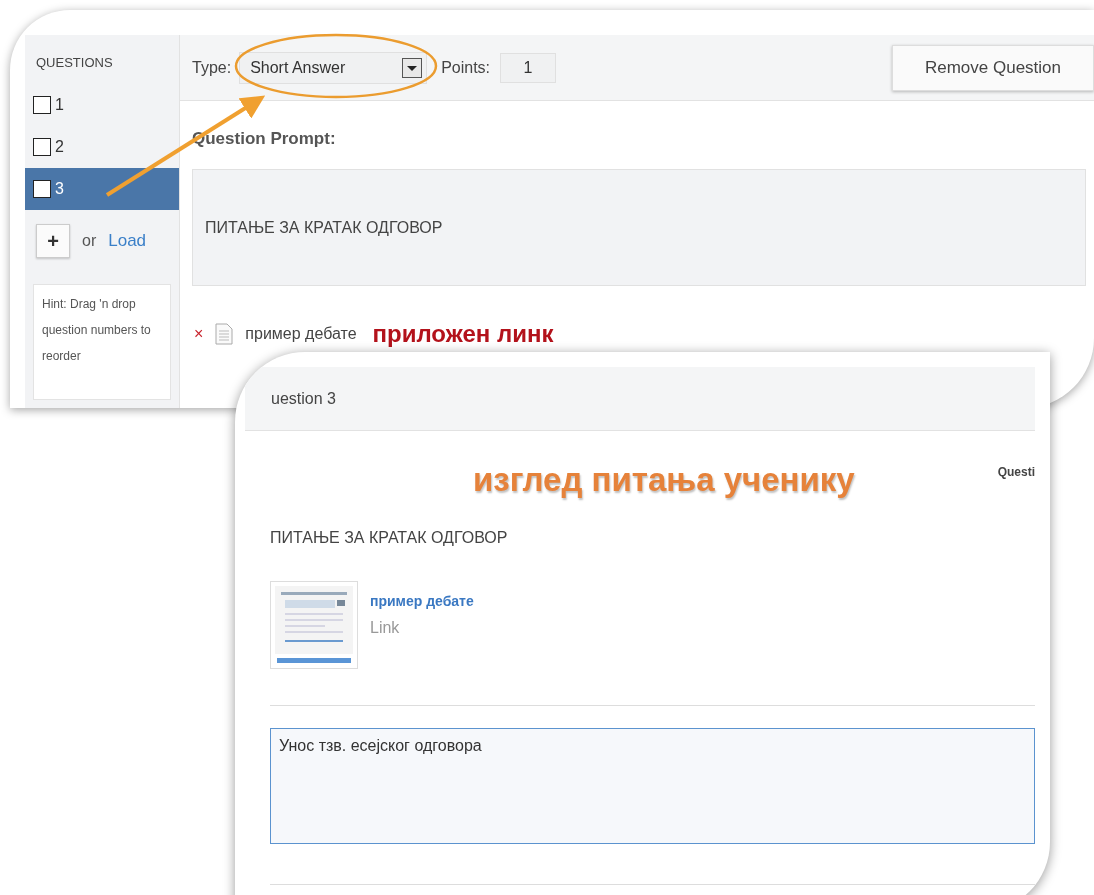 The width and height of the screenshot is (1094, 895). What do you see at coordinates (59, 105) in the screenshot?
I see `question-number: 1` at bounding box center [59, 105].